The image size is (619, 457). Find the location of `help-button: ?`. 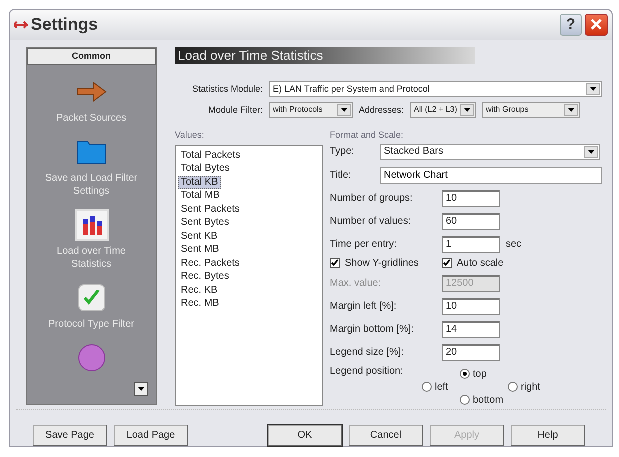

help-button: ? is located at coordinates (571, 25).